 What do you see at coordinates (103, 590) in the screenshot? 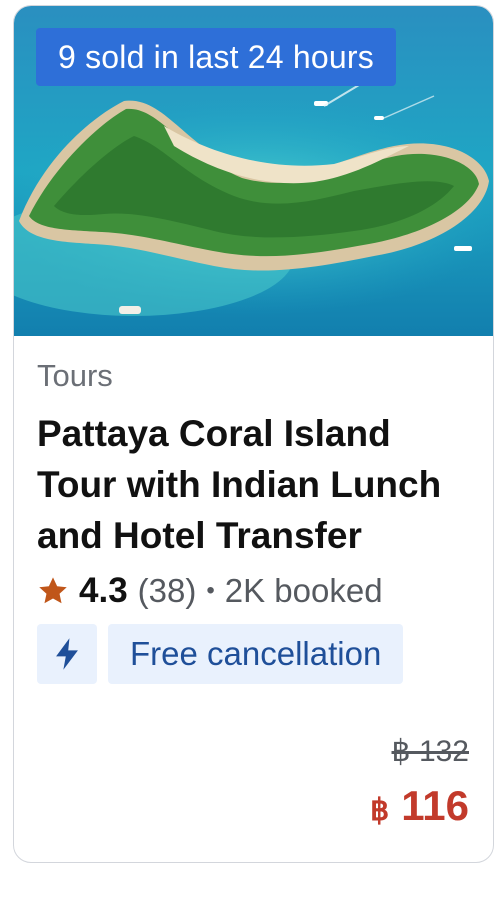
I see `rating-value: 4.3` at bounding box center [103, 590].